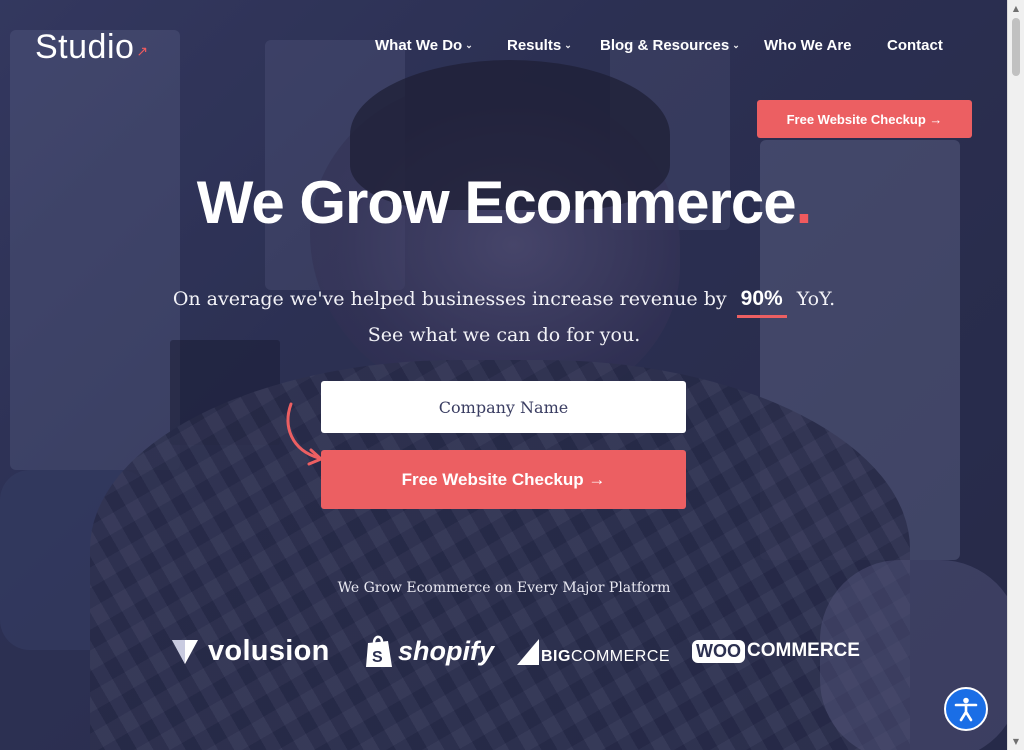  What do you see at coordinates (816, 299) in the screenshot?
I see `hero-subtitle-post: YoY.` at bounding box center [816, 299].